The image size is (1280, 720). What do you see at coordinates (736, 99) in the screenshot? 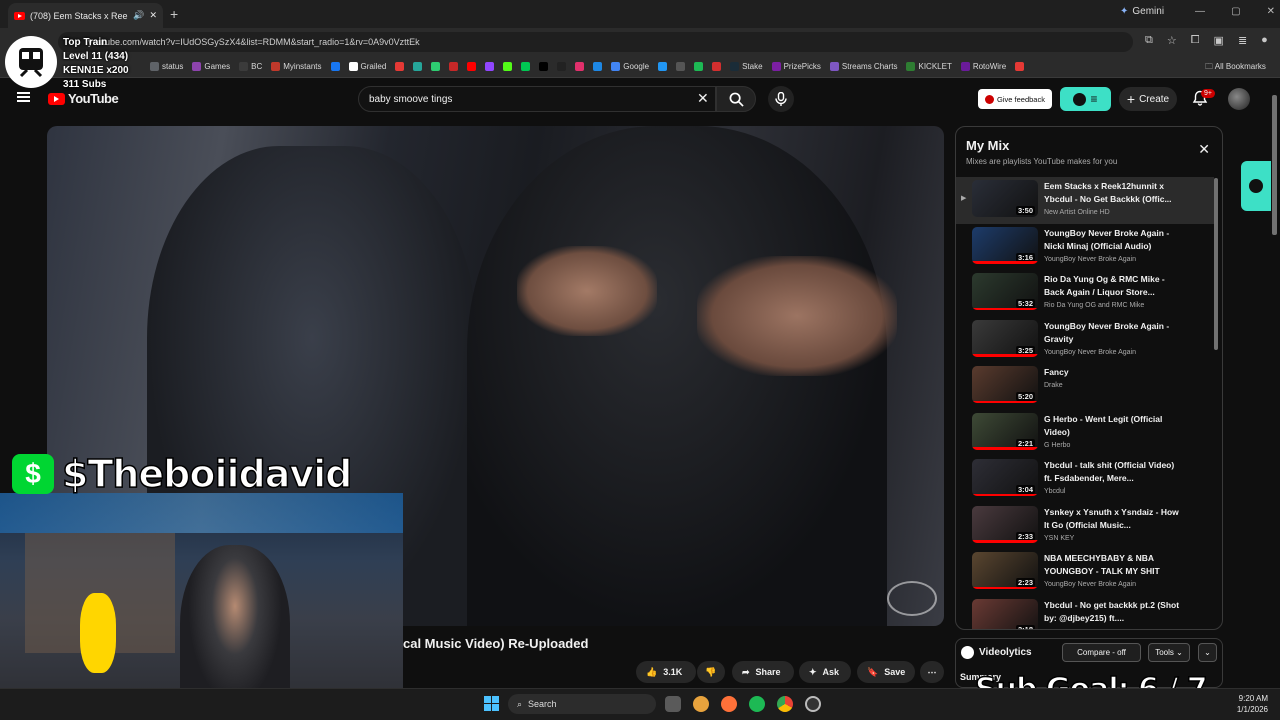
I see `search-button` at bounding box center [736, 99].